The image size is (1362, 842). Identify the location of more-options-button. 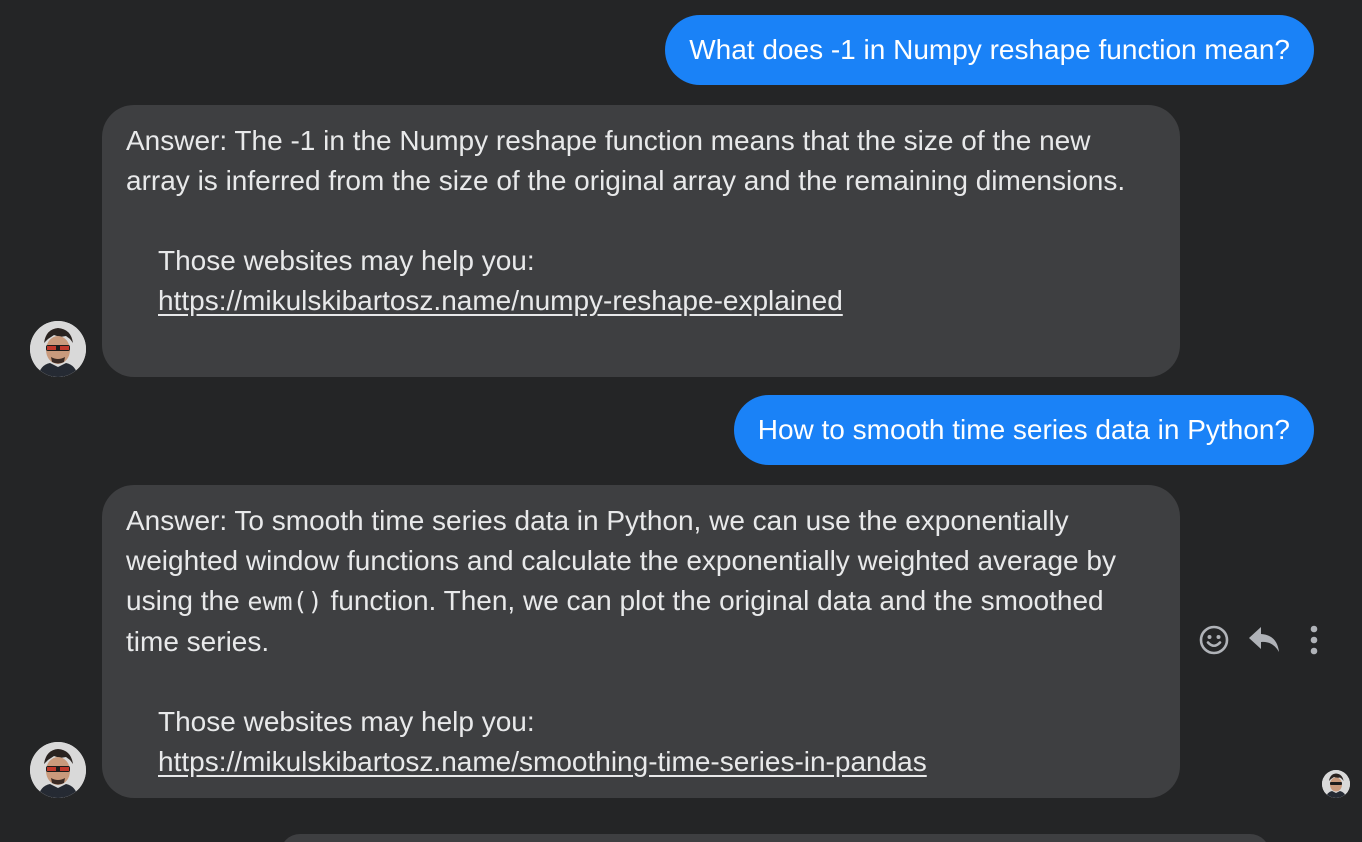
(1314, 640).